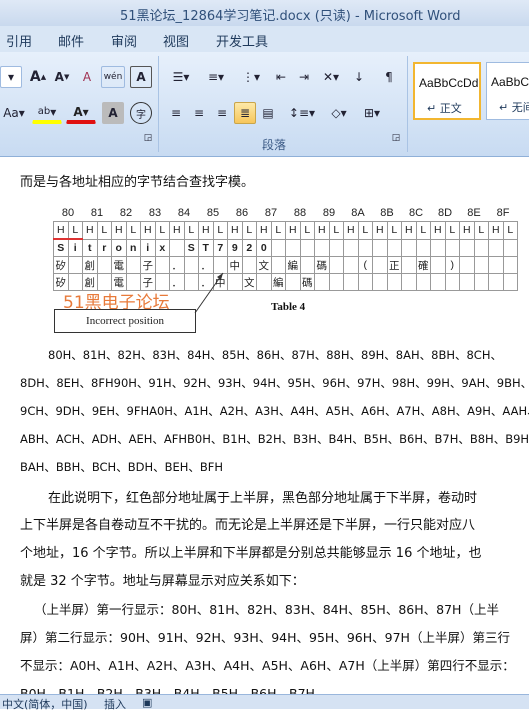 This screenshot has height=712, width=529. What do you see at coordinates (245, 113) in the screenshot?
I see `justify-button: ≣` at bounding box center [245, 113].